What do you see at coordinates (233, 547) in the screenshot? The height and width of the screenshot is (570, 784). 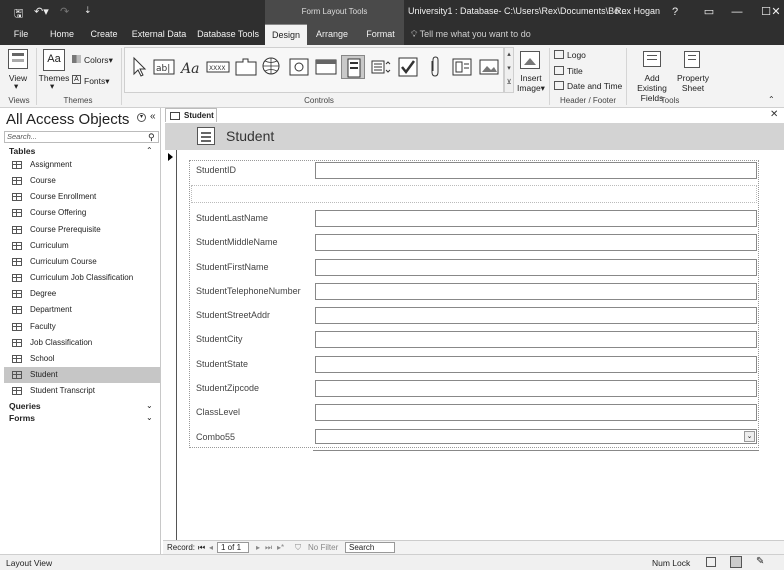 I see `current-record-field: 1 of 1` at bounding box center [233, 547].